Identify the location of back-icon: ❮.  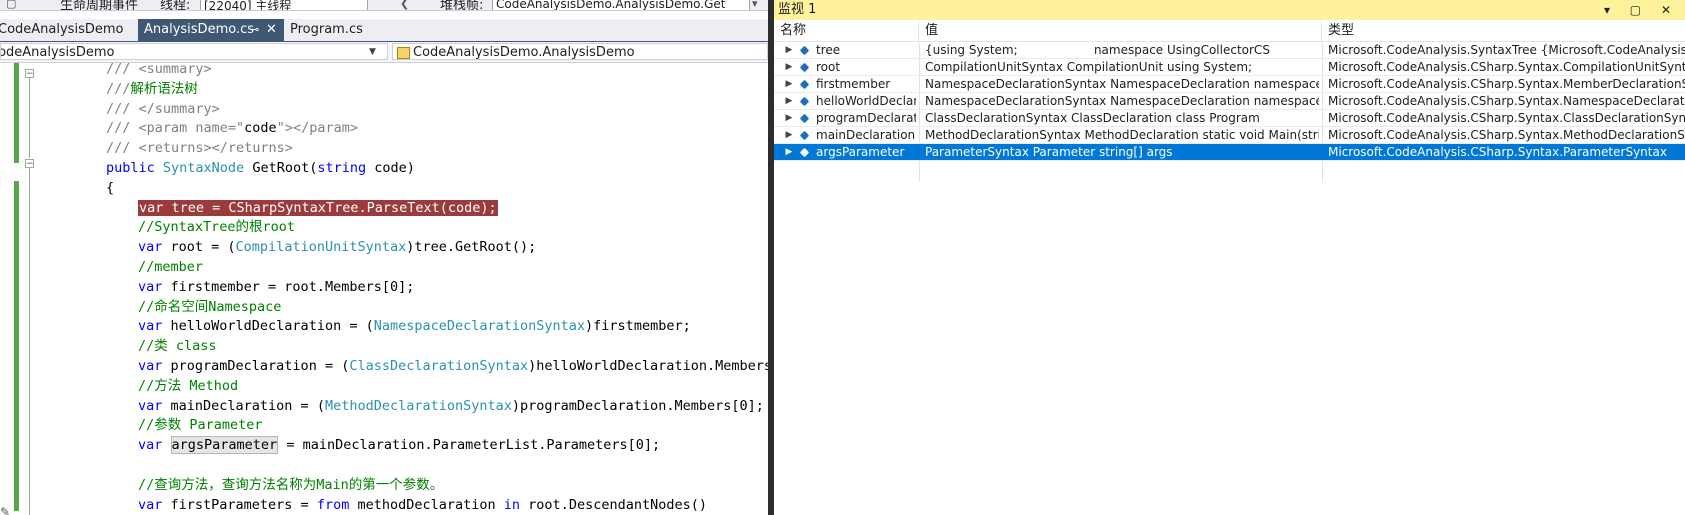
(404, 5).